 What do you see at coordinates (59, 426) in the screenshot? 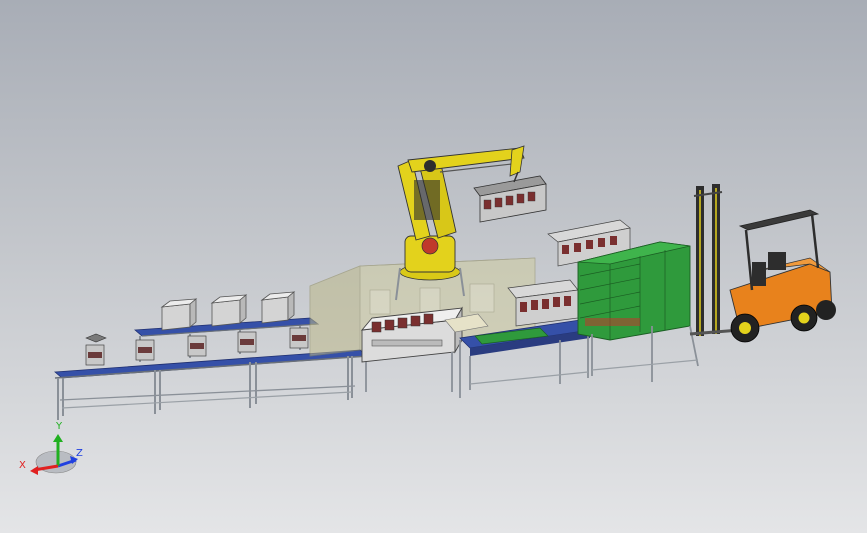
I see `y-axis-label: Y` at bounding box center [59, 426].